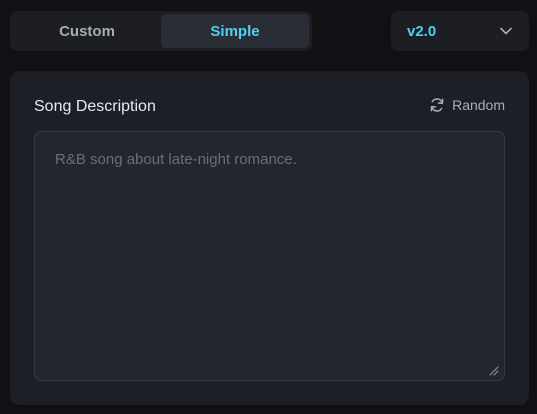 The height and width of the screenshot is (414, 537). I want to click on tab-custom: Custom, so click(87, 31).